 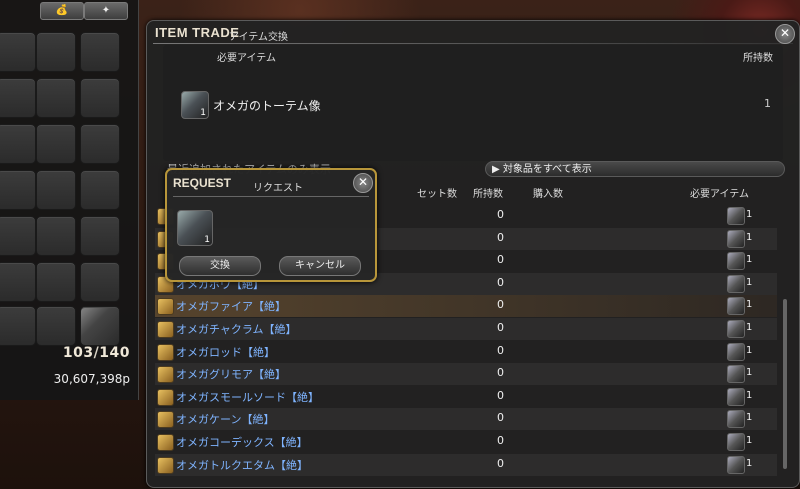 What do you see at coordinates (195, 105) in the screenshot?
I see `omega-totem-icon: 1` at bounding box center [195, 105].